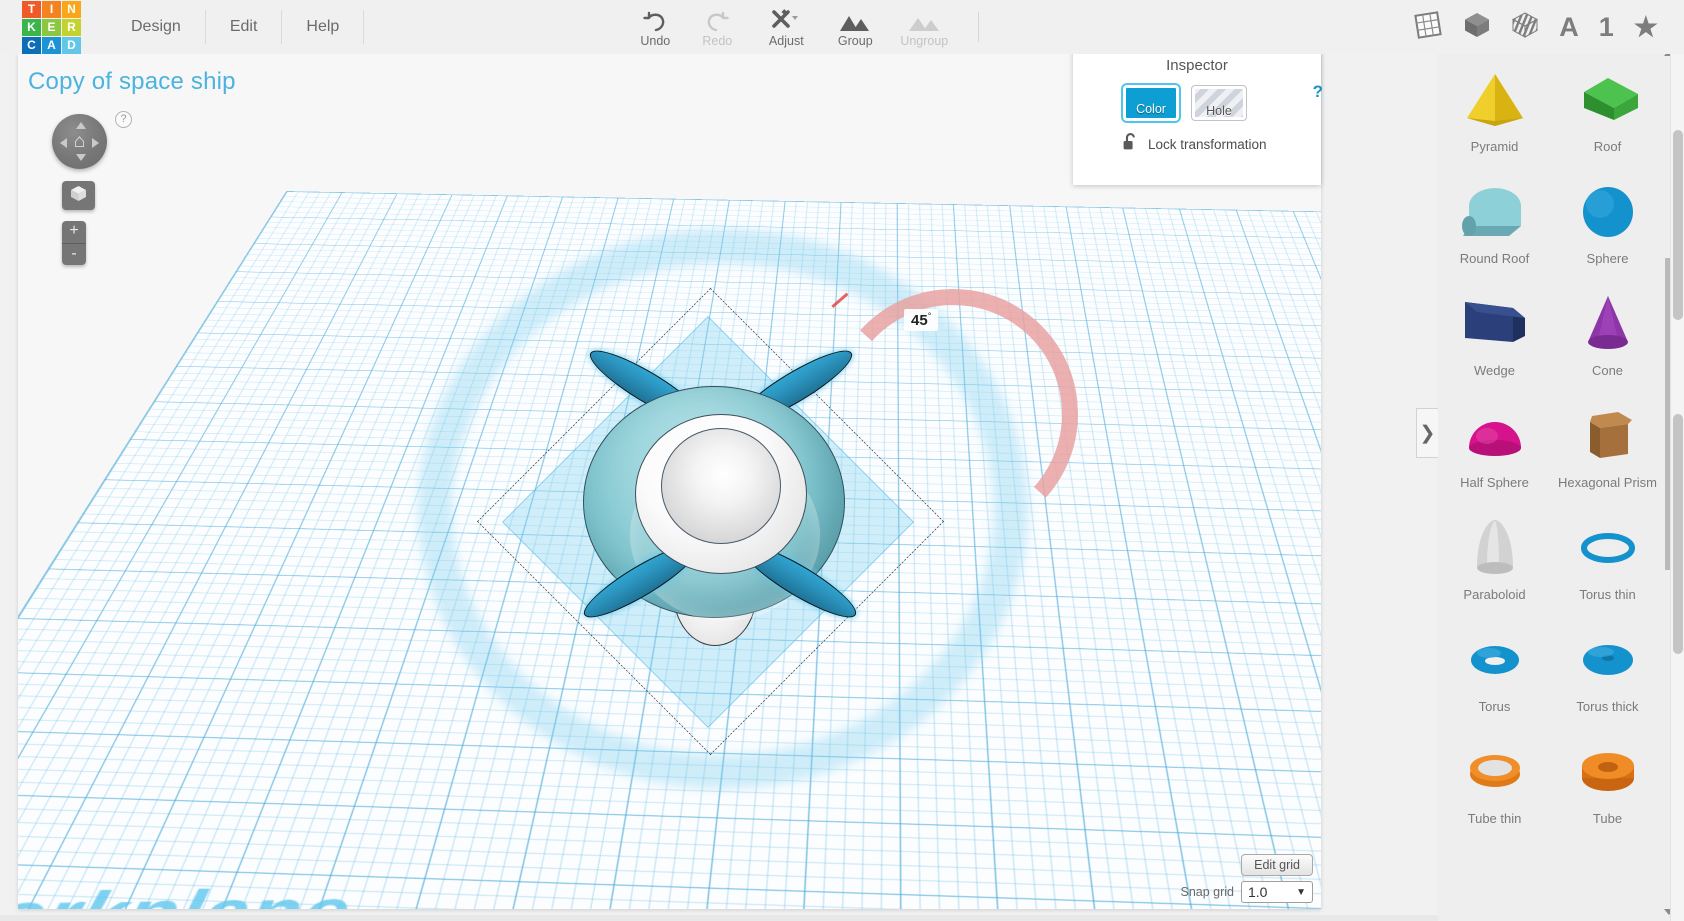 The image size is (1684, 921). Describe the element at coordinates (132, 82) in the screenshot. I see `page-title: Copy of space ship` at that location.